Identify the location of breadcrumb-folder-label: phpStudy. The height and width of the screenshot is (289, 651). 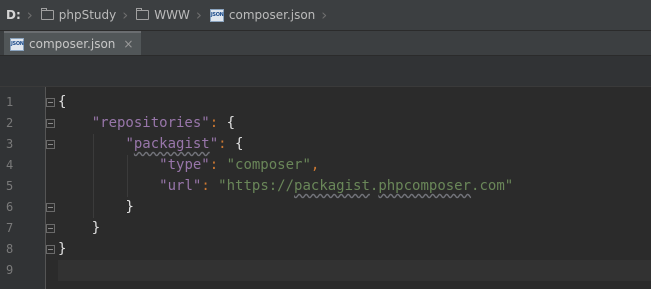
(87, 15).